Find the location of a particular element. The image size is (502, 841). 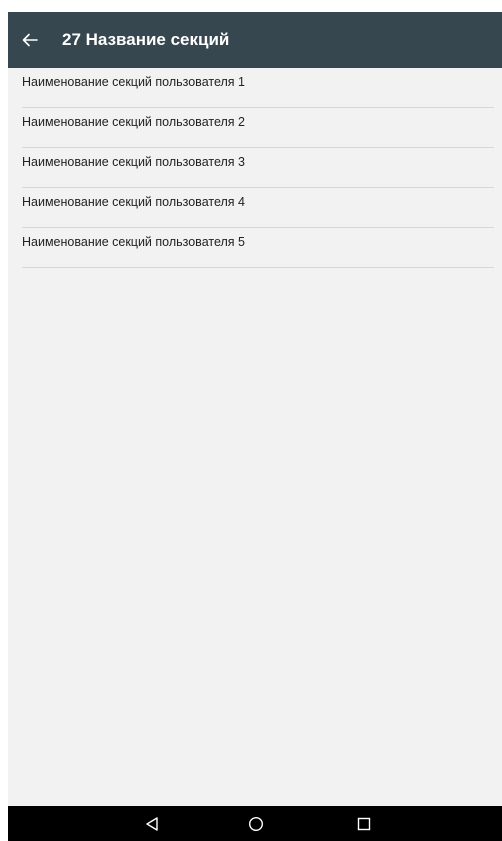

arrow-left-icon is located at coordinates (30, 40).